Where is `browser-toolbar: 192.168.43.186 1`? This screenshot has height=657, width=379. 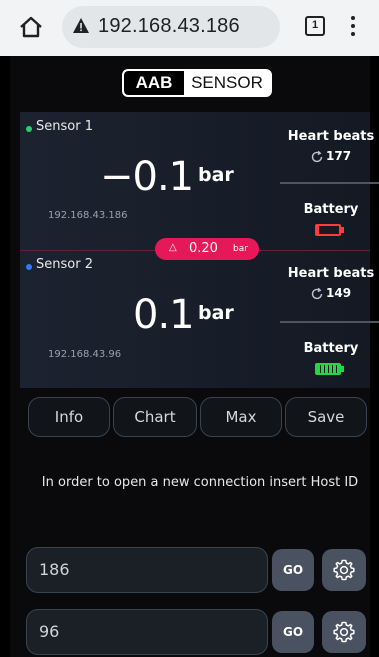 browser-toolbar: 192.168.43.186 1 is located at coordinates (189, 28).